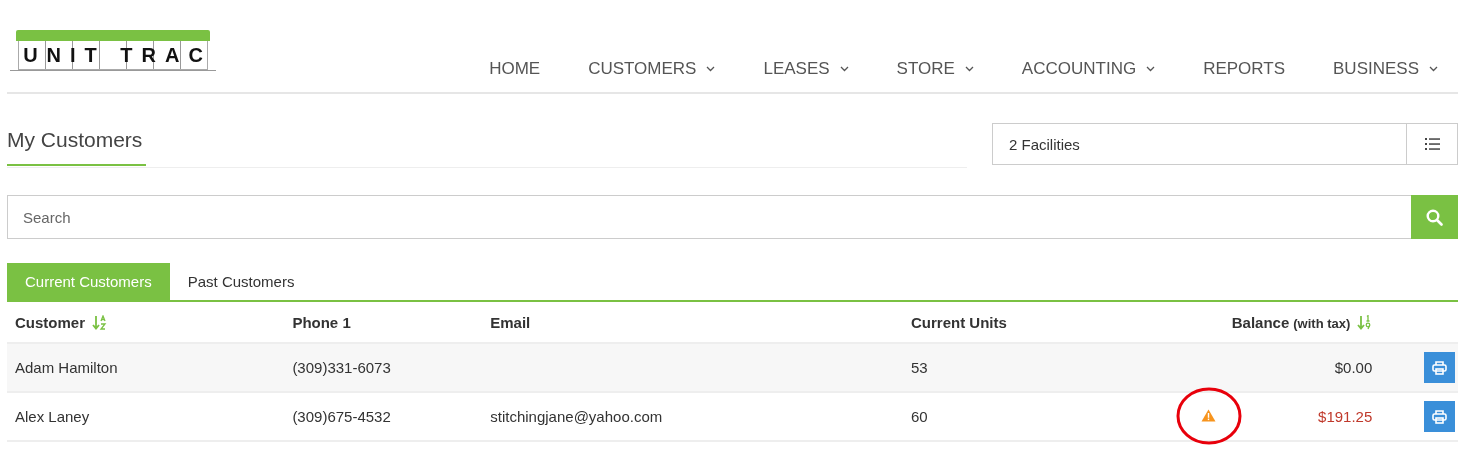 This screenshot has height=456, width=1468. What do you see at coordinates (1383, 69) in the screenshot?
I see `nav-link: BUSINESS` at bounding box center [1383, 69].